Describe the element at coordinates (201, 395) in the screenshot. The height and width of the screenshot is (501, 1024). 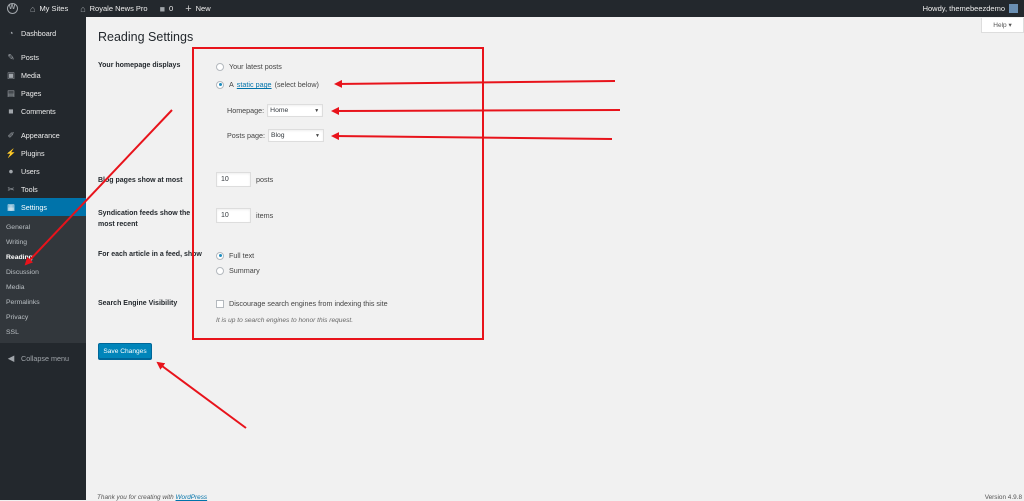
I see `arrow-save-button` at that location.